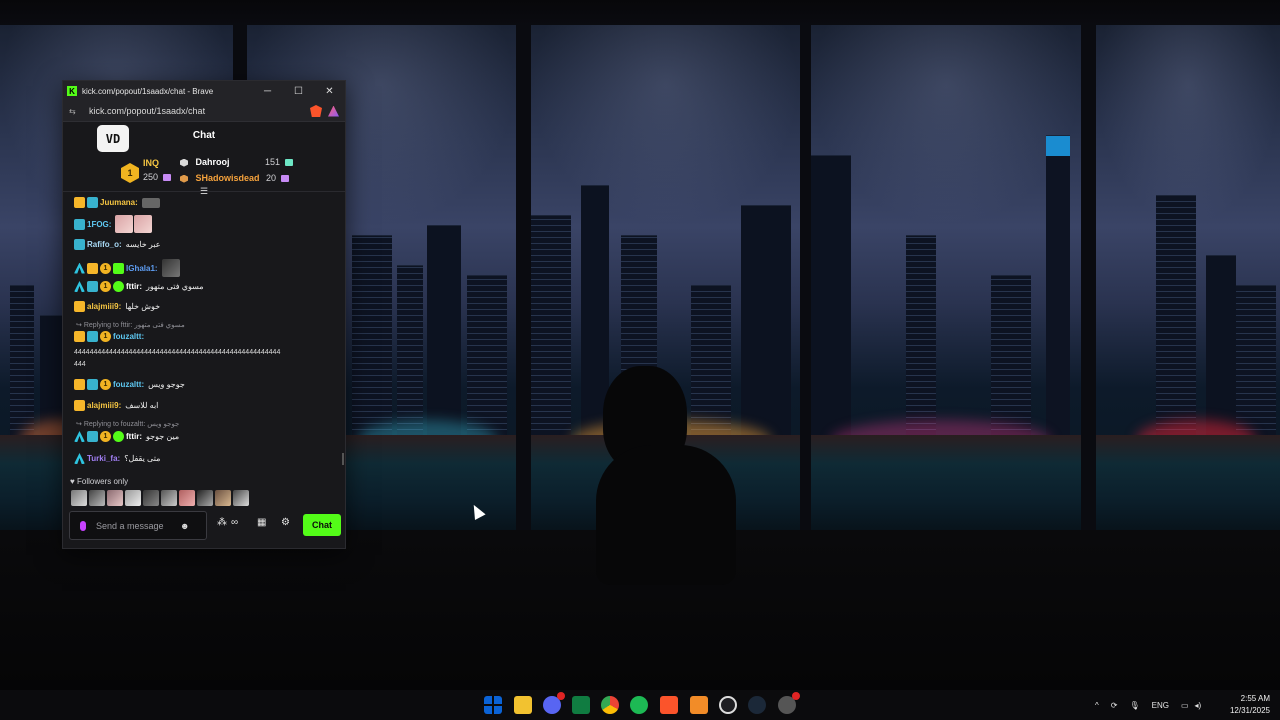 This screenshot has width=1280, height=720. I want to click on chat-scrollbar, so click(343, 459).